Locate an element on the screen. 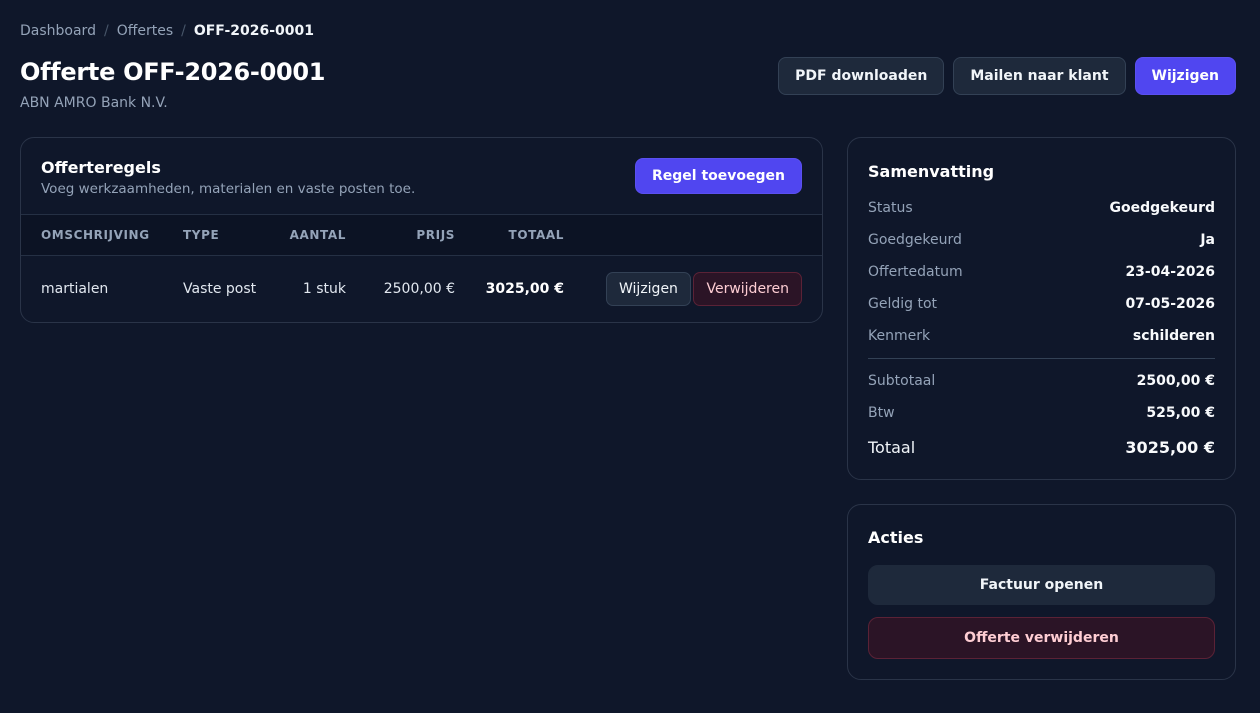  actions-title: Acties is located at coordinates (896, 537).